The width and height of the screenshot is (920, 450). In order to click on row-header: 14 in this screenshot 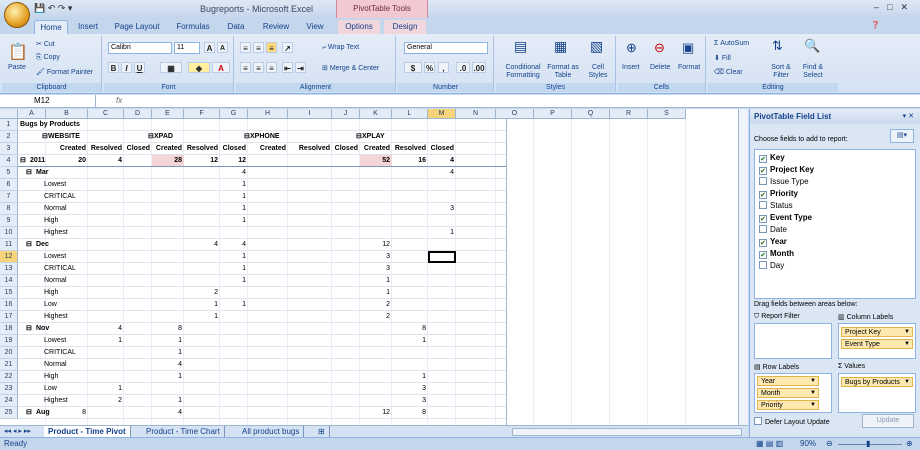, I will do `click(9, 281)`.